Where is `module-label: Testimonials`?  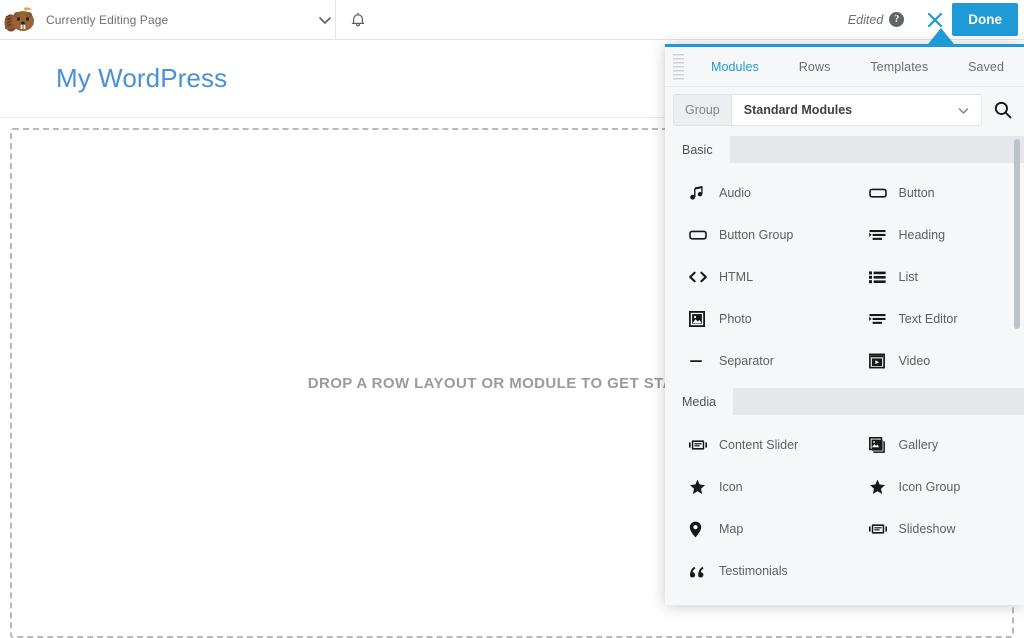 module-label: Testimonials is located at coordinates (753, 571).